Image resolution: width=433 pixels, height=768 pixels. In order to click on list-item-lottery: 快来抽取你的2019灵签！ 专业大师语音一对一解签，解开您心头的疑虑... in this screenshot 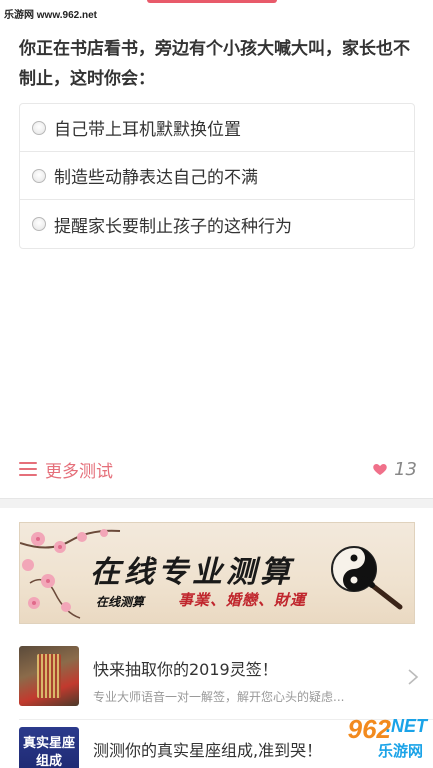, I will do `click(226, 681)`.